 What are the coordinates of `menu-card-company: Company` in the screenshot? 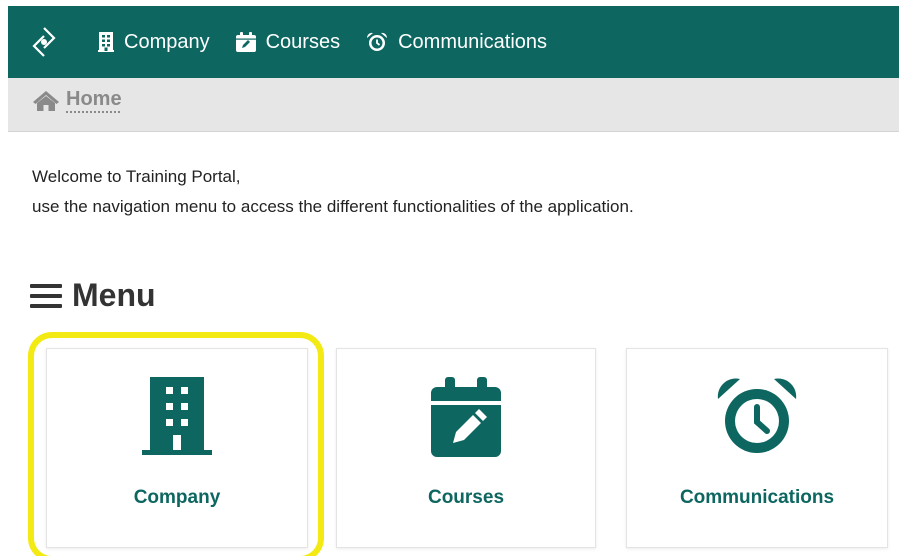 It's located at (177, 448).